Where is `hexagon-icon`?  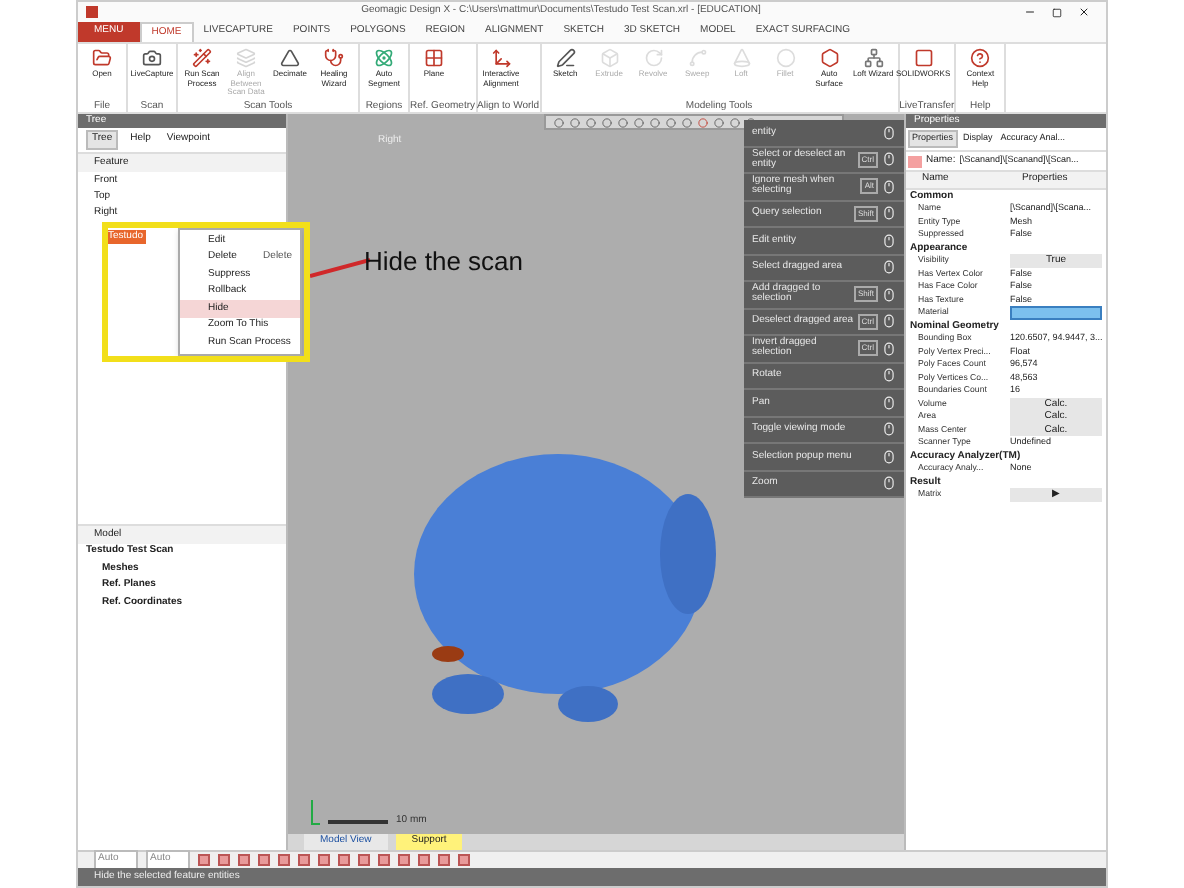
hexagon-icon is located at coordinates (829, 58).